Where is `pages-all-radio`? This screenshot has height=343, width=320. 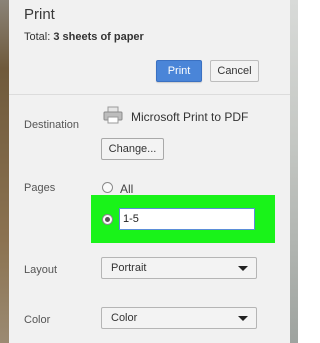 pages-all-radio is located at coordinates (107, 187).